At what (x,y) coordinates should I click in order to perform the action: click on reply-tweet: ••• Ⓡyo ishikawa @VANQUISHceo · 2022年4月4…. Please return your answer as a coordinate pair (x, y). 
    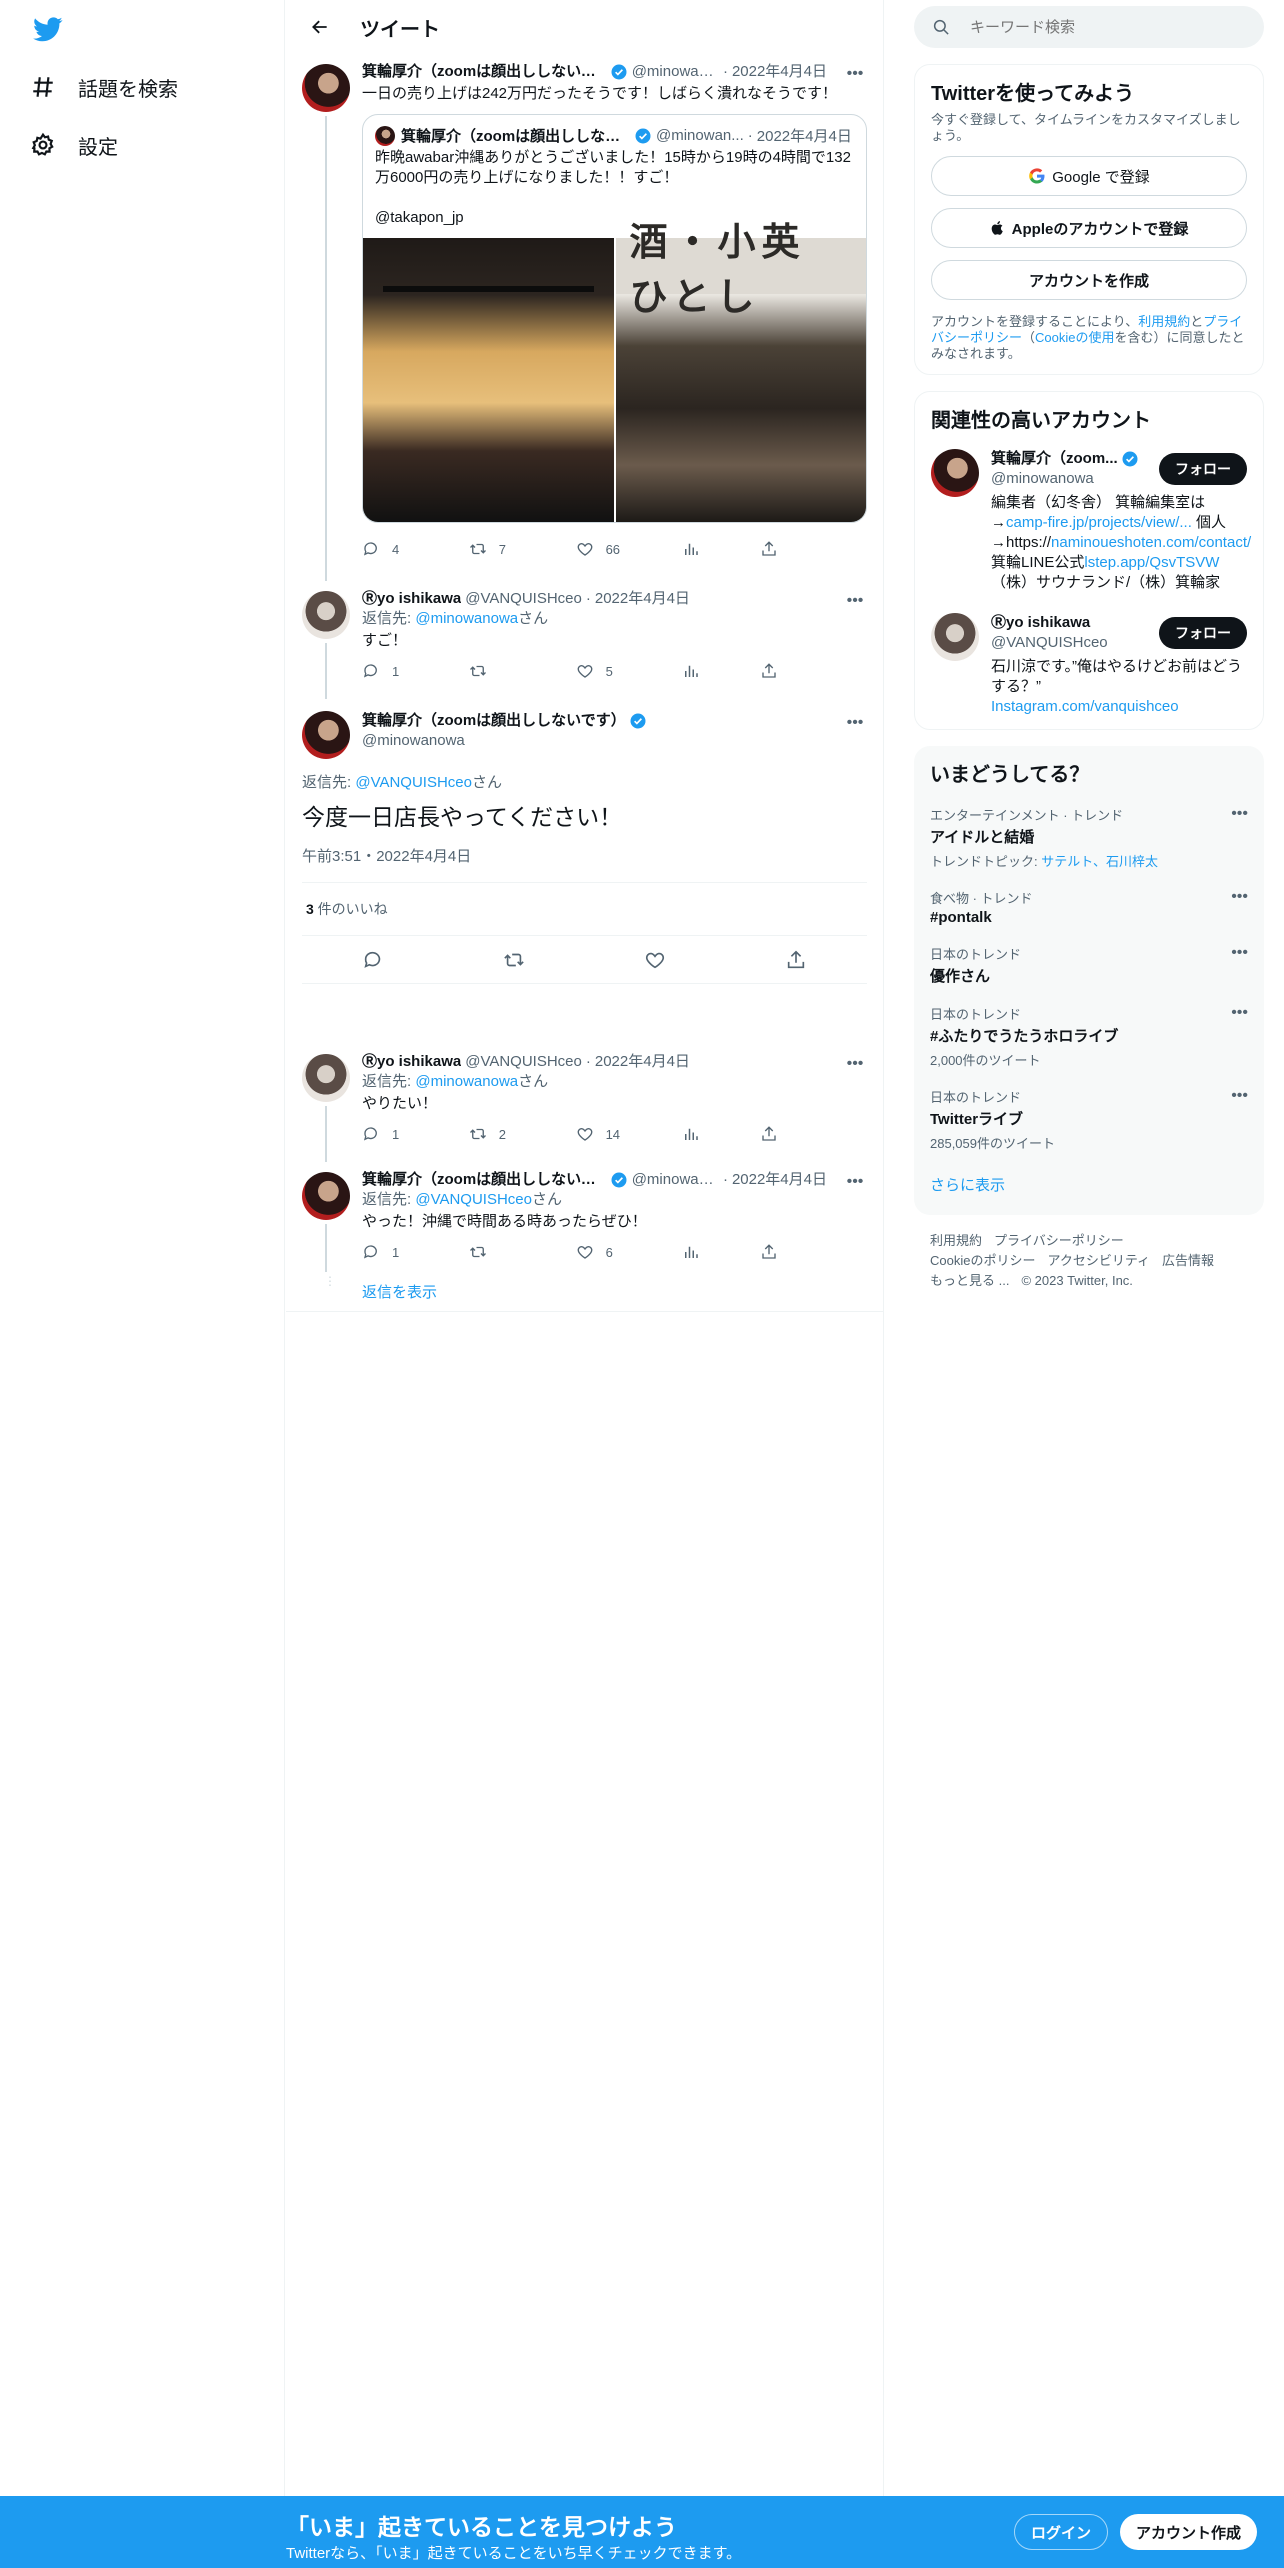
    Looking at the image, I should click on (584, 1103).